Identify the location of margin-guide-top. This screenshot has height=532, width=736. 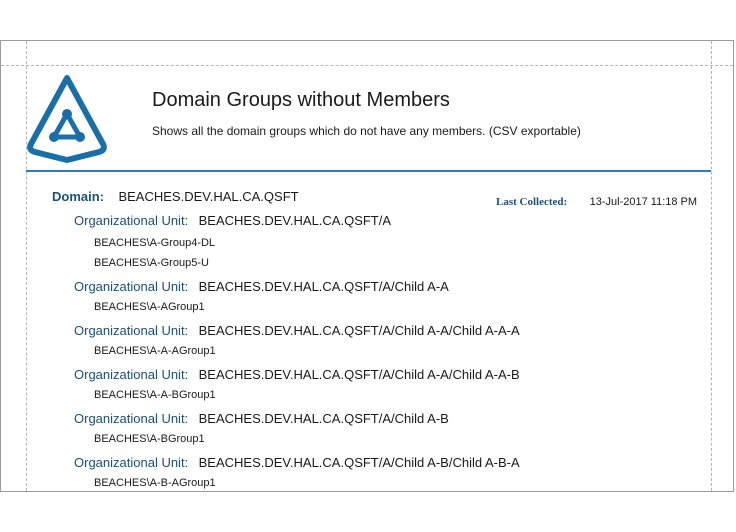
(367, 65).